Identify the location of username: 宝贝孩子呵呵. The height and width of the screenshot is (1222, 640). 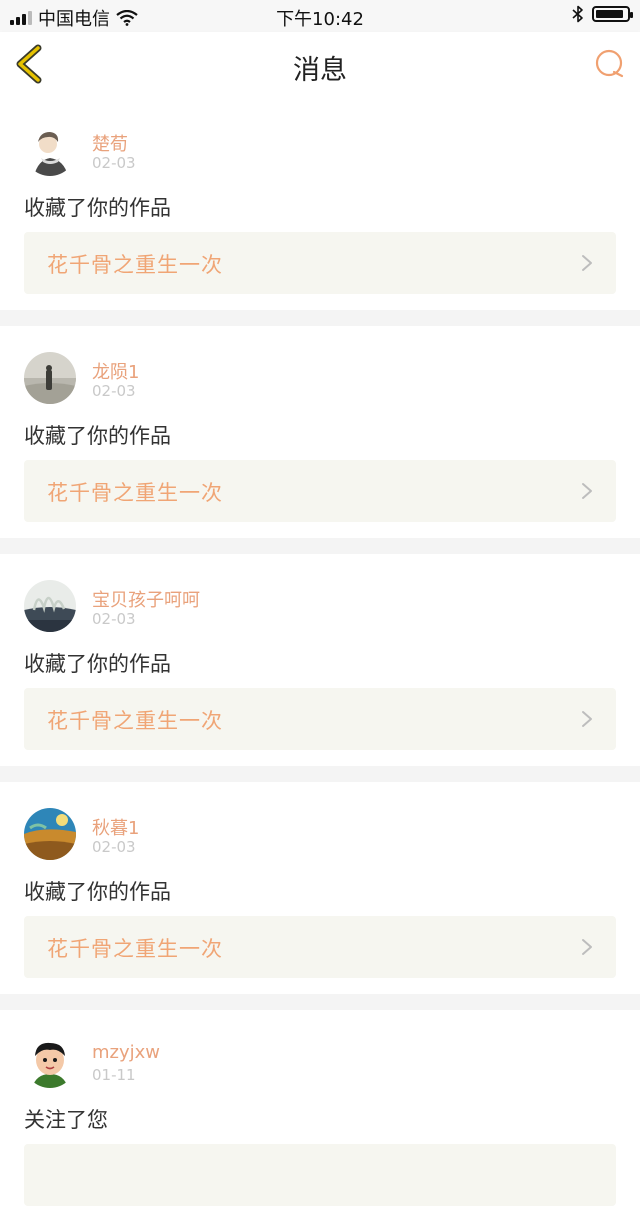
(146, 599).